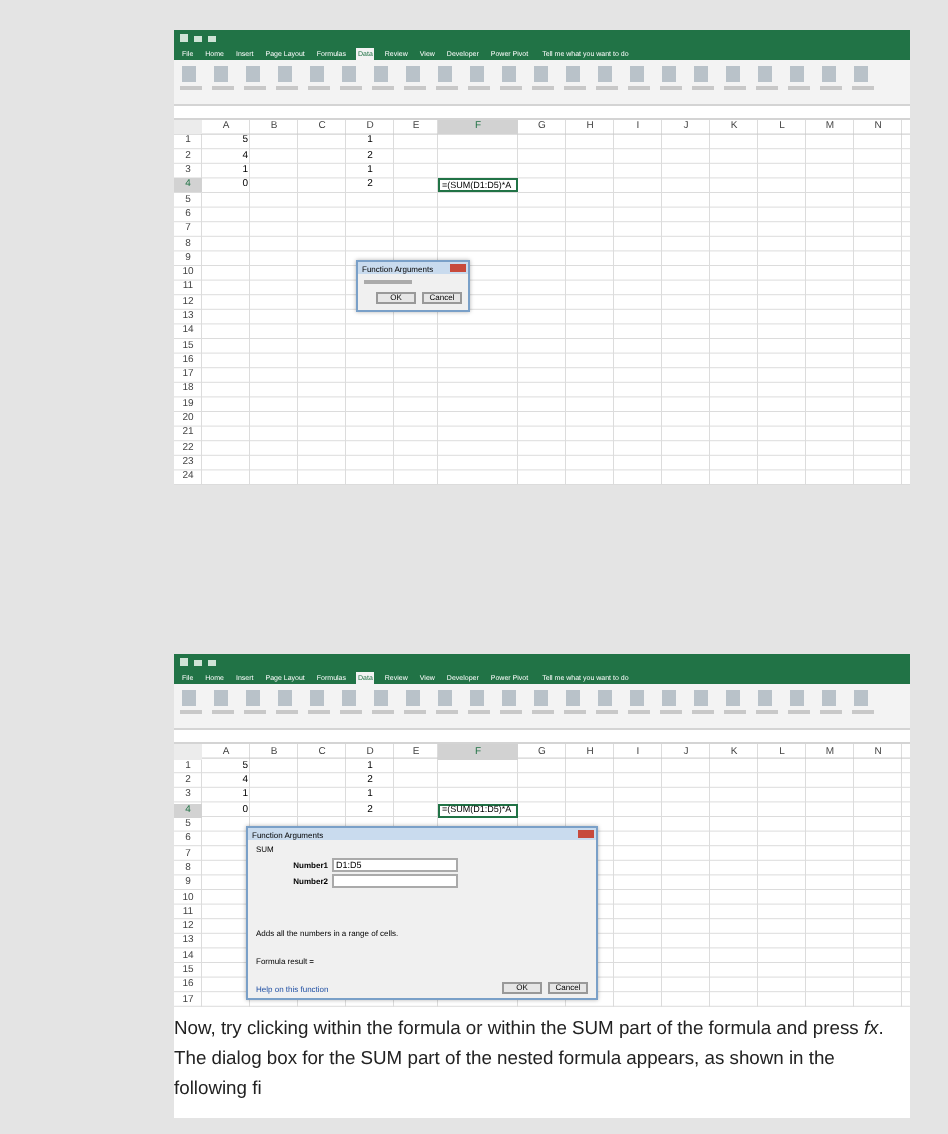  I want to click on close-icon, so click(586, 834).